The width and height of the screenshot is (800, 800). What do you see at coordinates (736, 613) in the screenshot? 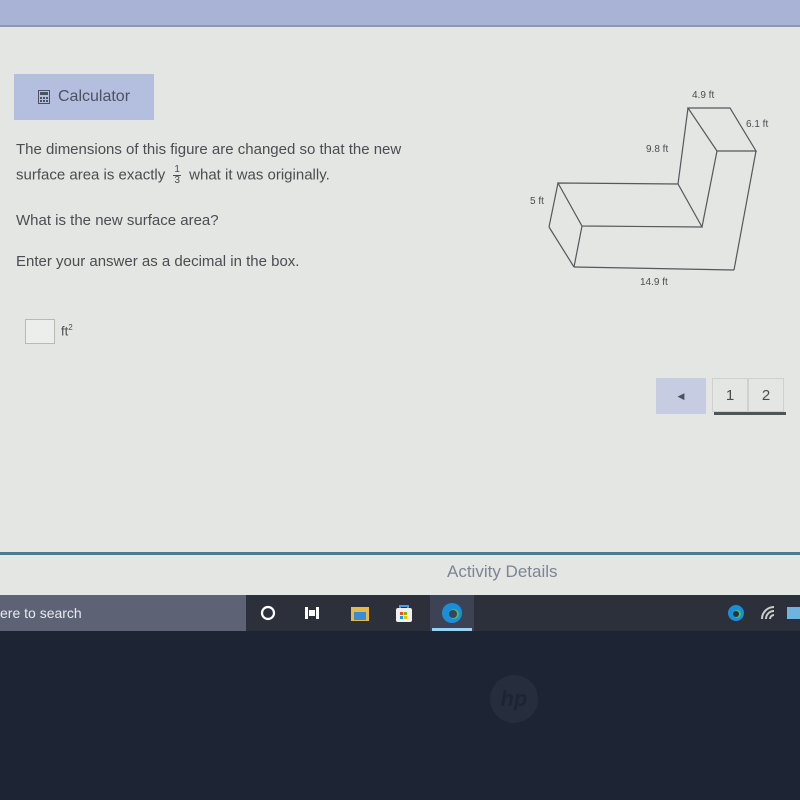
I see `edge-tray-icon` at bounding box center [736, 613].